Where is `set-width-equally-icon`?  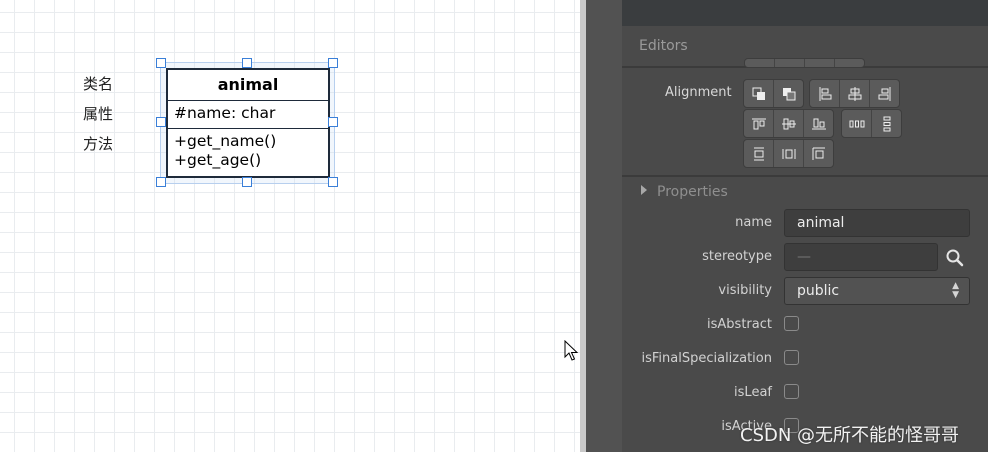
set-width-equally-icon is located at coordinates (759, 153).